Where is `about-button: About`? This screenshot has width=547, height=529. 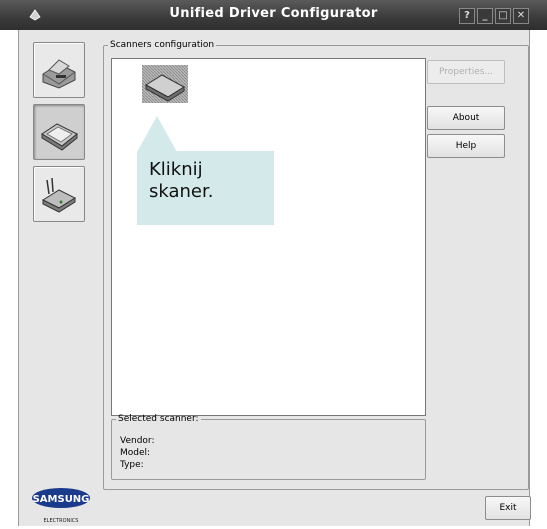
about-button: About is located at coordinates (466, 118).